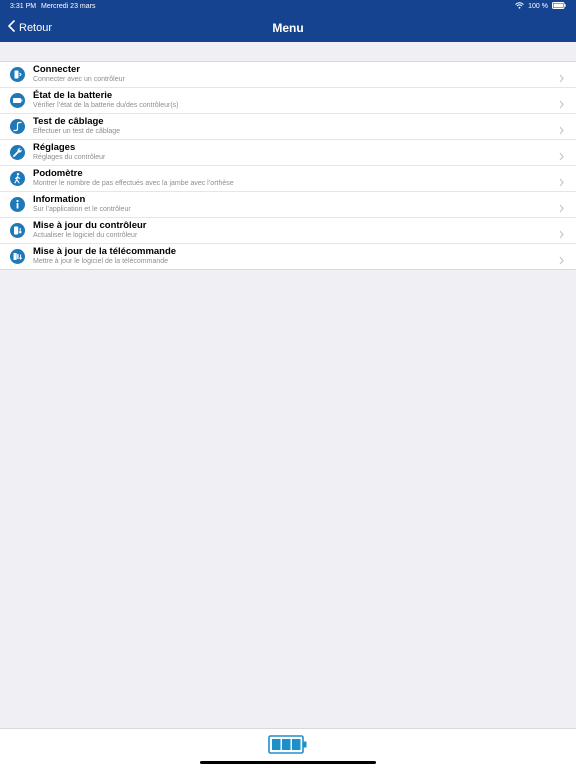  I want to click on footer-bar, so click(288, 748).